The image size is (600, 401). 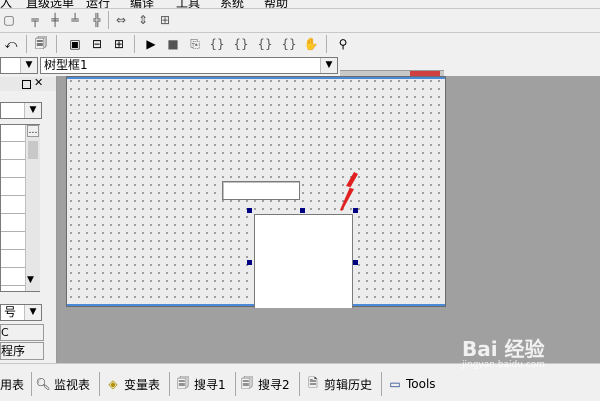 What do you see at coordinates (22, 332) in the screenshot?
I see `panel-tab: C` at bounding box center [22, 332].